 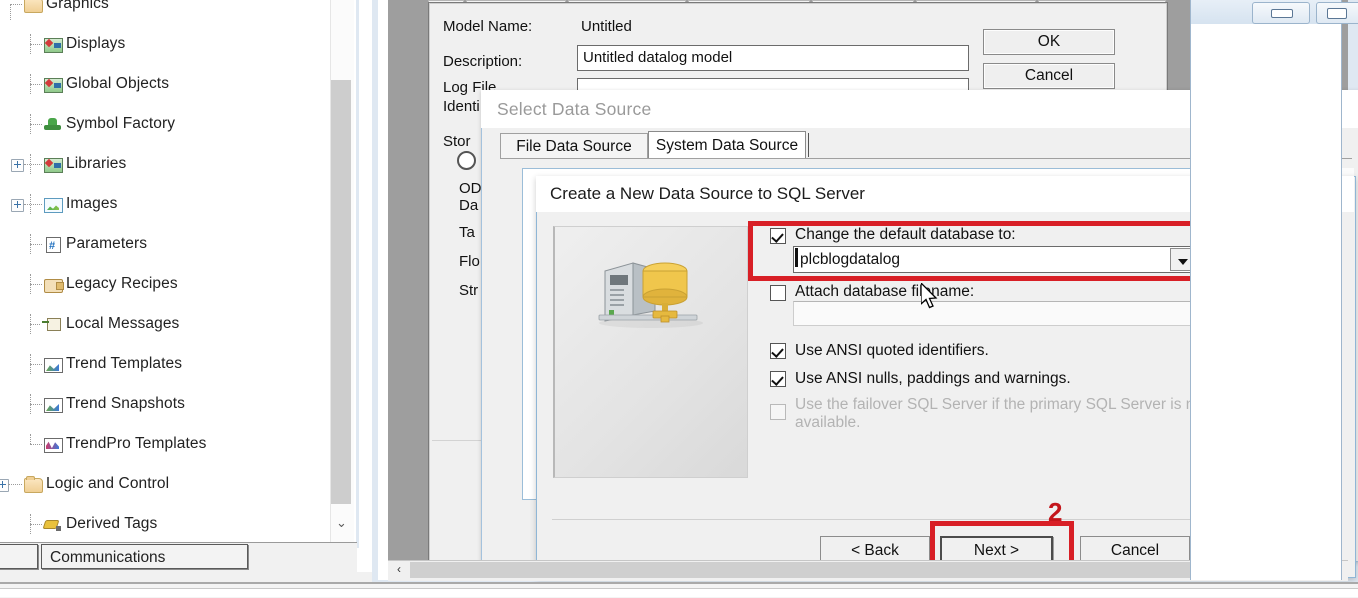 I want to click on tree-item-label: Parameters, so click(x=107, y=243).